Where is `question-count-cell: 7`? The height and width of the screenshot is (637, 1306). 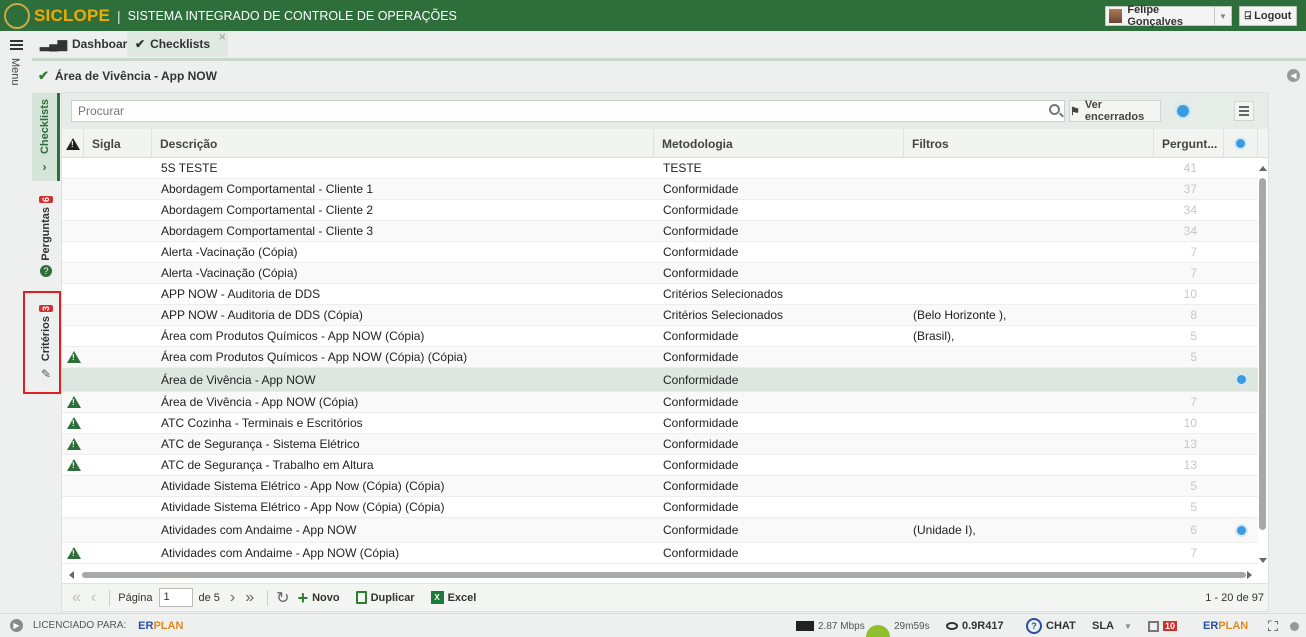 question-count-cell: 7 is located at coordinates (1193, 402).